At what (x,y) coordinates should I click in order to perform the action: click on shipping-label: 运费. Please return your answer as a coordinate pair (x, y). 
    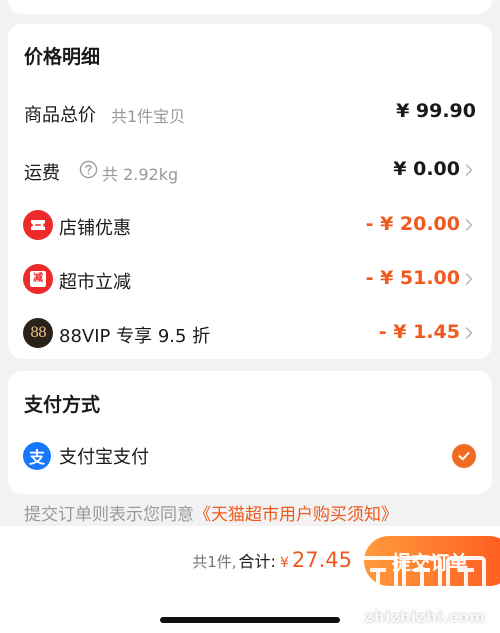
    Looking at the image, I should click on (42, 173).